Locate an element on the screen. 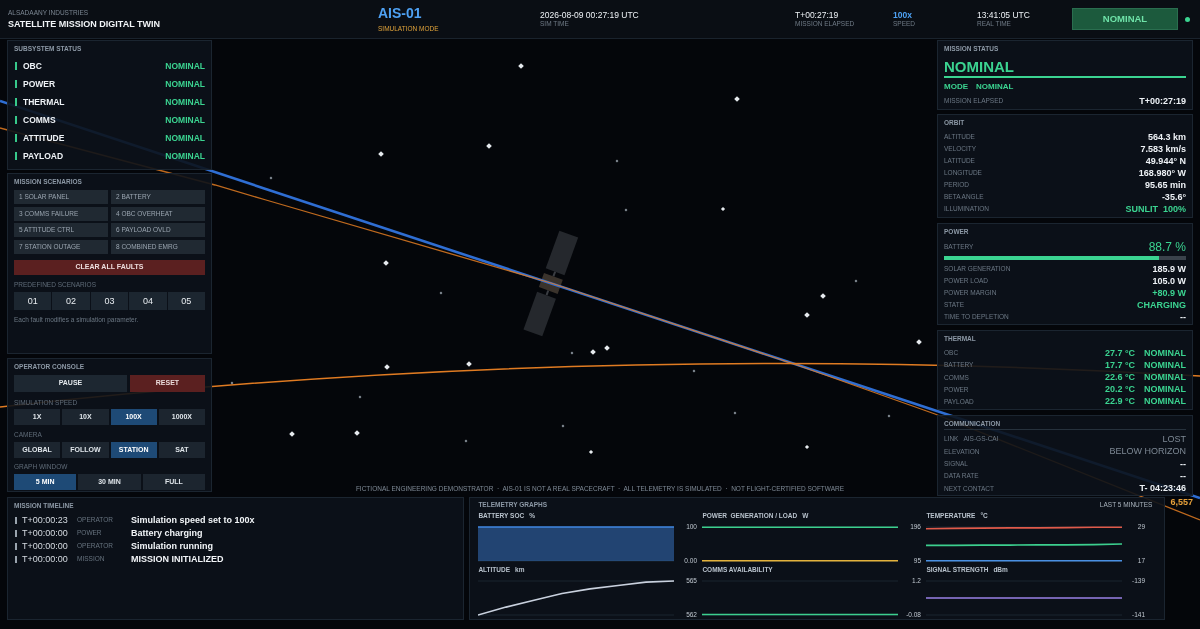 This screenshot has height=629, width=1200. mission-id: AIS-01 is located at coordinates (400, 13).